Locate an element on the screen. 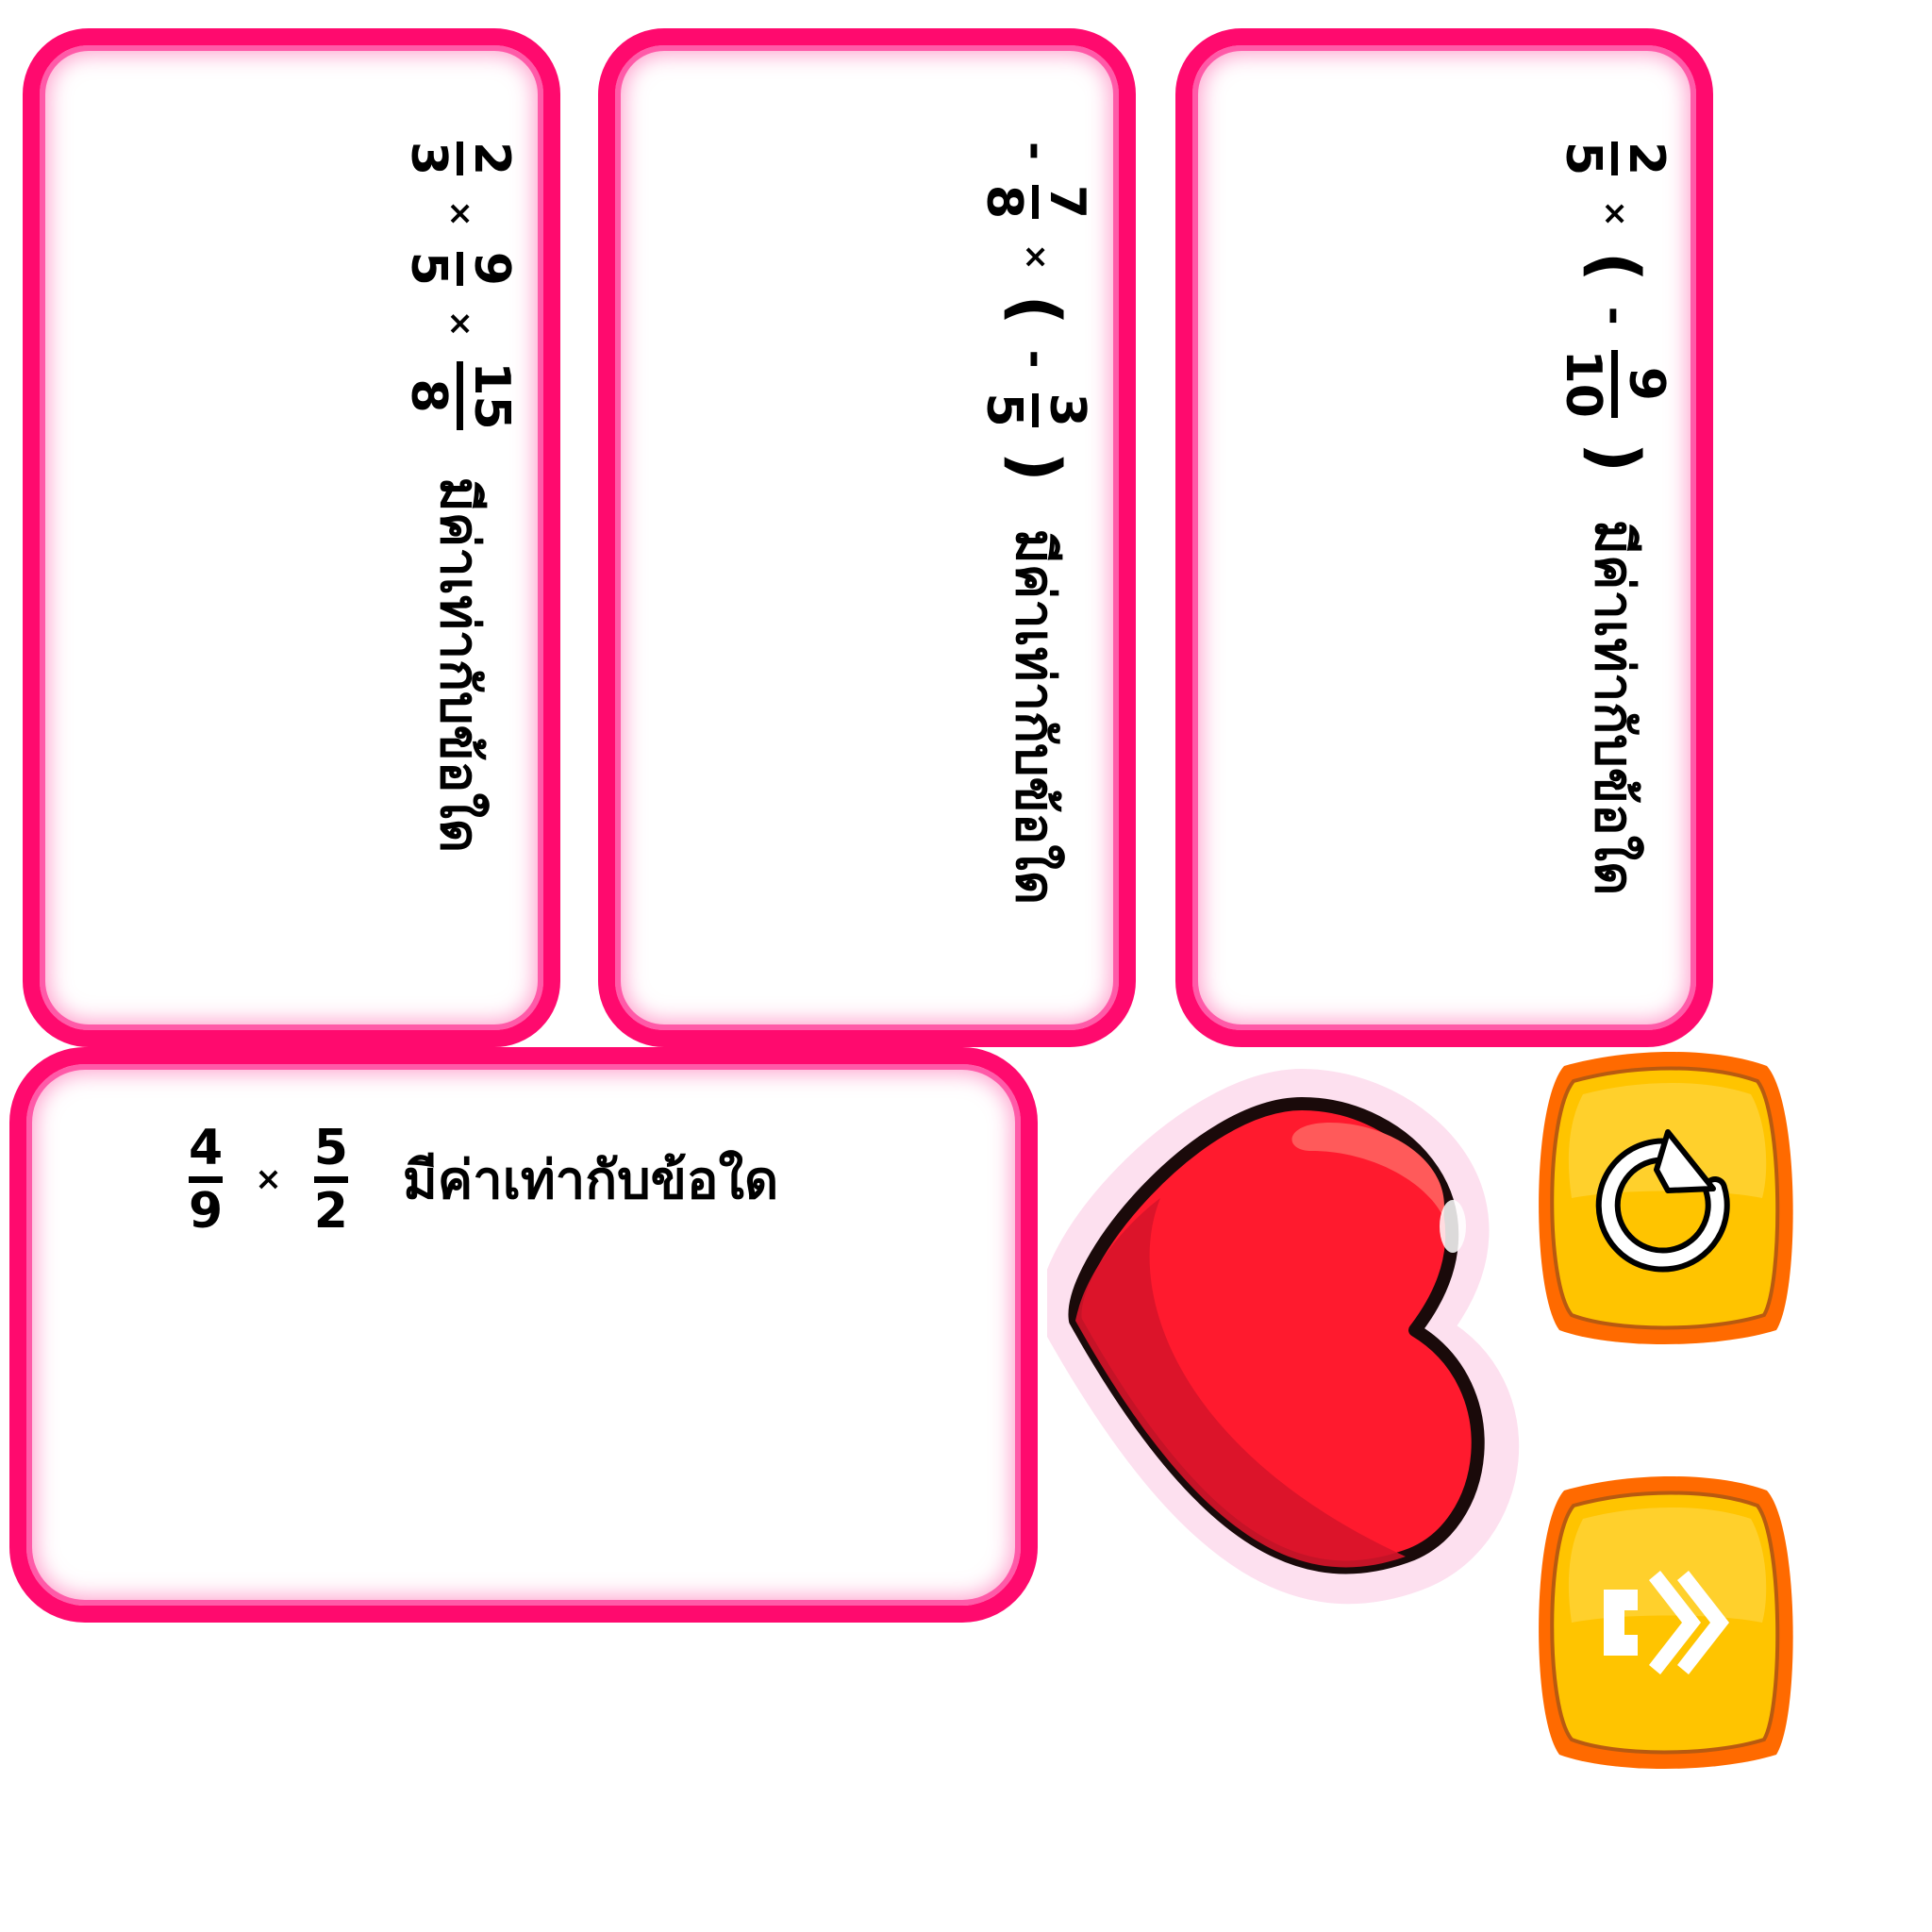 This screenshot has width=1932, height=1932. fraction: 3 5 is located at coordinates (1035, 410).